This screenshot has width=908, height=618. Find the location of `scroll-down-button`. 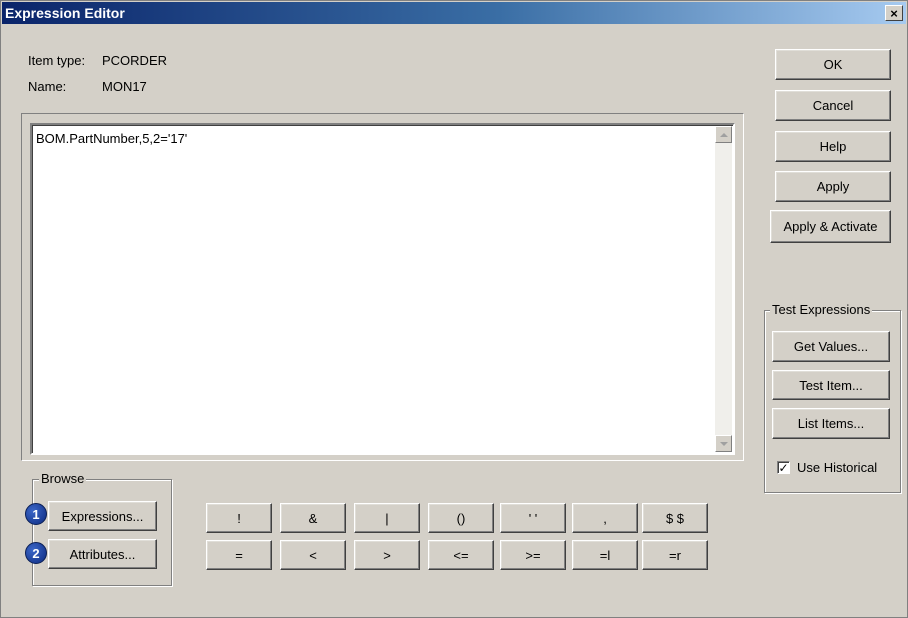

scroll-down-button is located at coordinates (723, 443).